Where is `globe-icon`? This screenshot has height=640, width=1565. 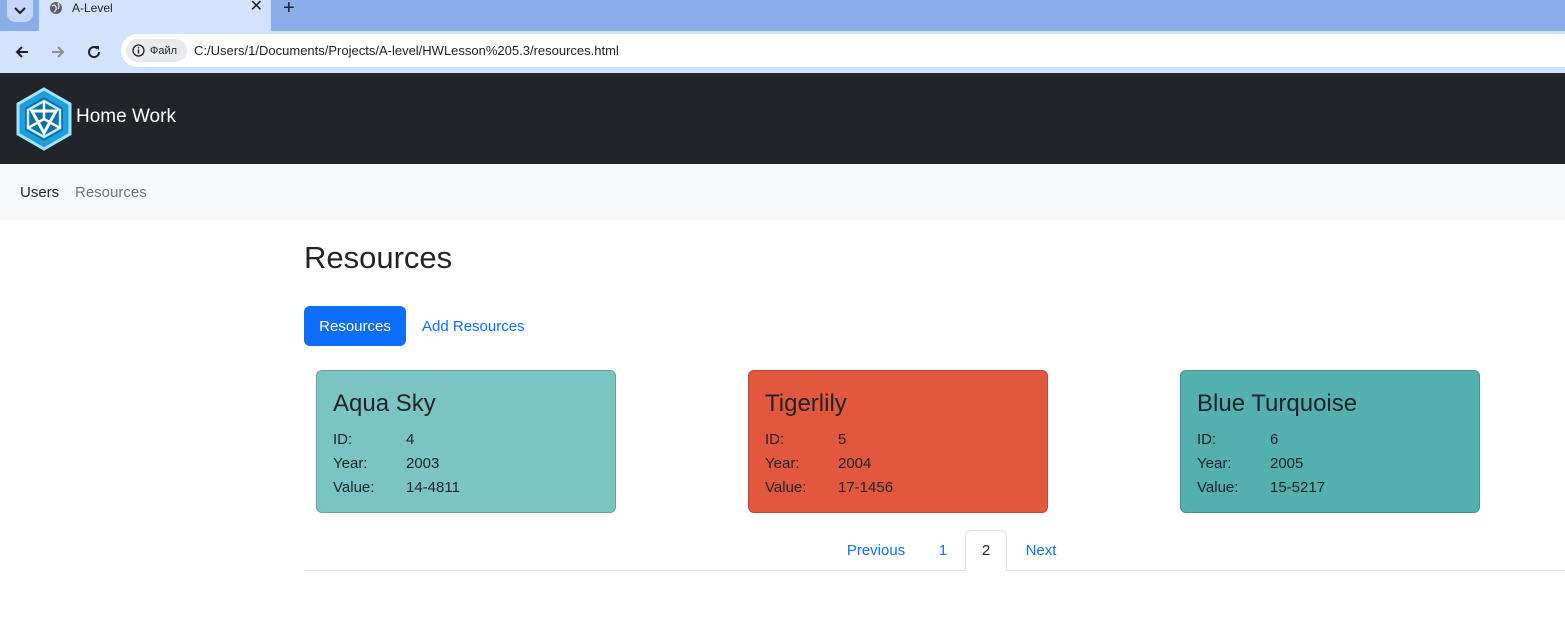 globe-icon is located at coordinates (56, 8).